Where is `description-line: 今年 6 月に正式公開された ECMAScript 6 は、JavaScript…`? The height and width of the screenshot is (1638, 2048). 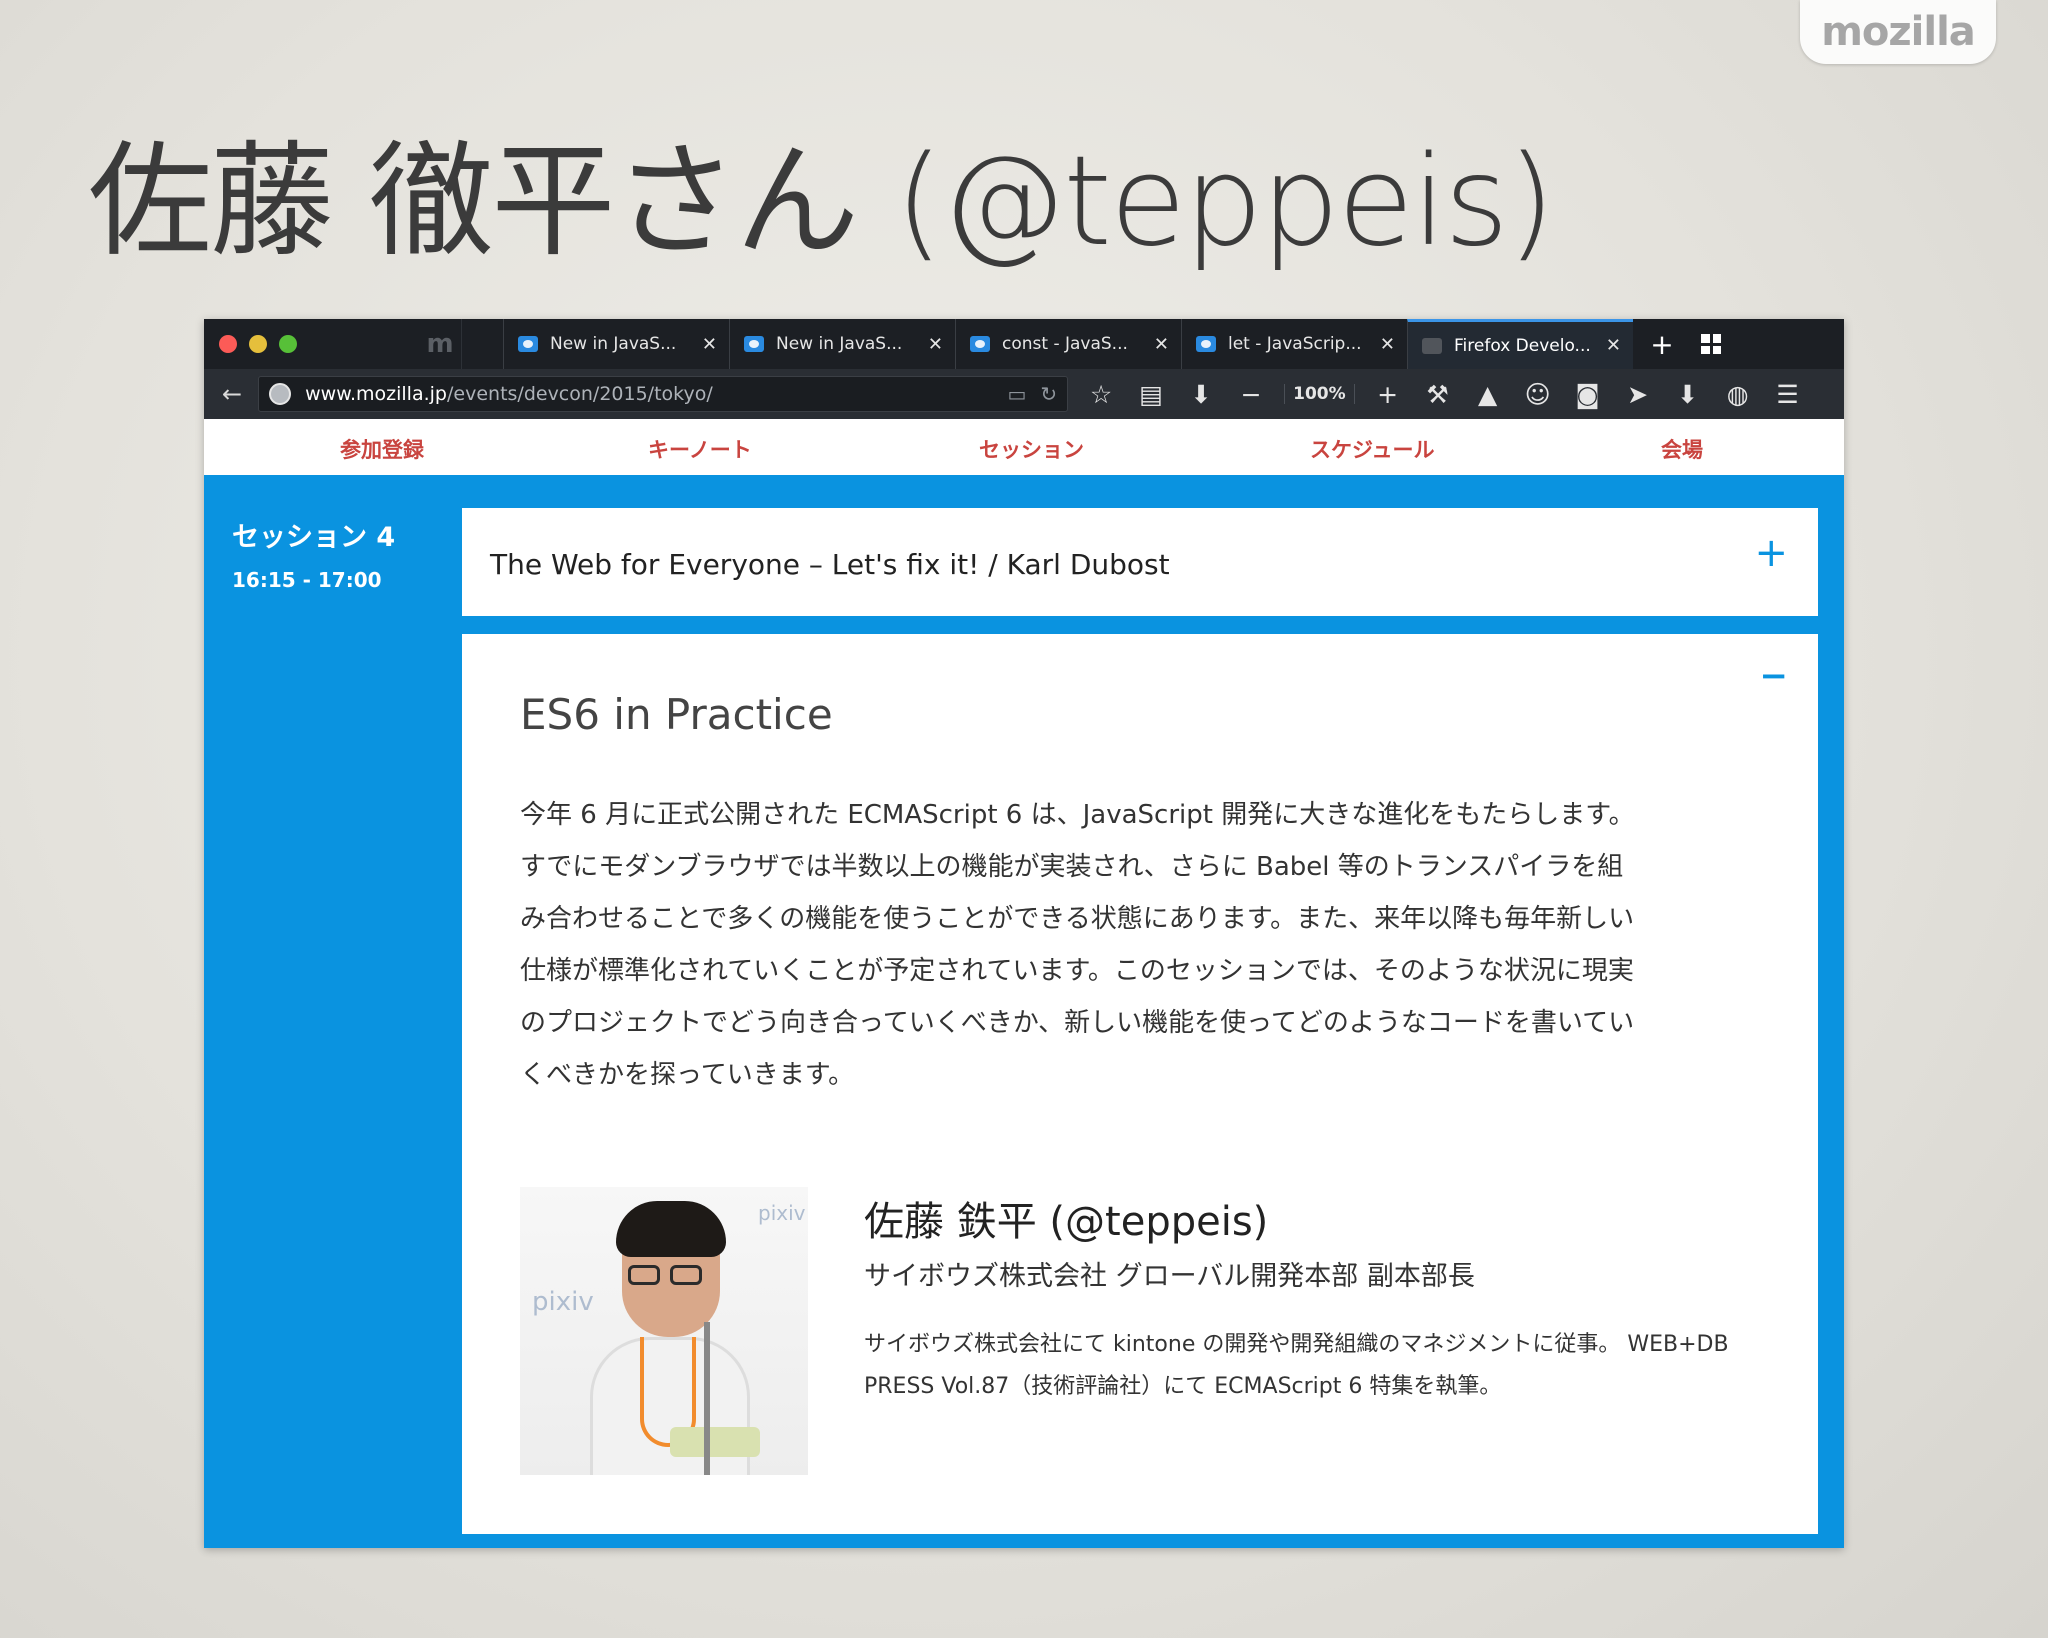 description-line: 今年 6 月に正式公開された ECMAScript 6 は、JavaScript… is located at coordinates (1077, 815).